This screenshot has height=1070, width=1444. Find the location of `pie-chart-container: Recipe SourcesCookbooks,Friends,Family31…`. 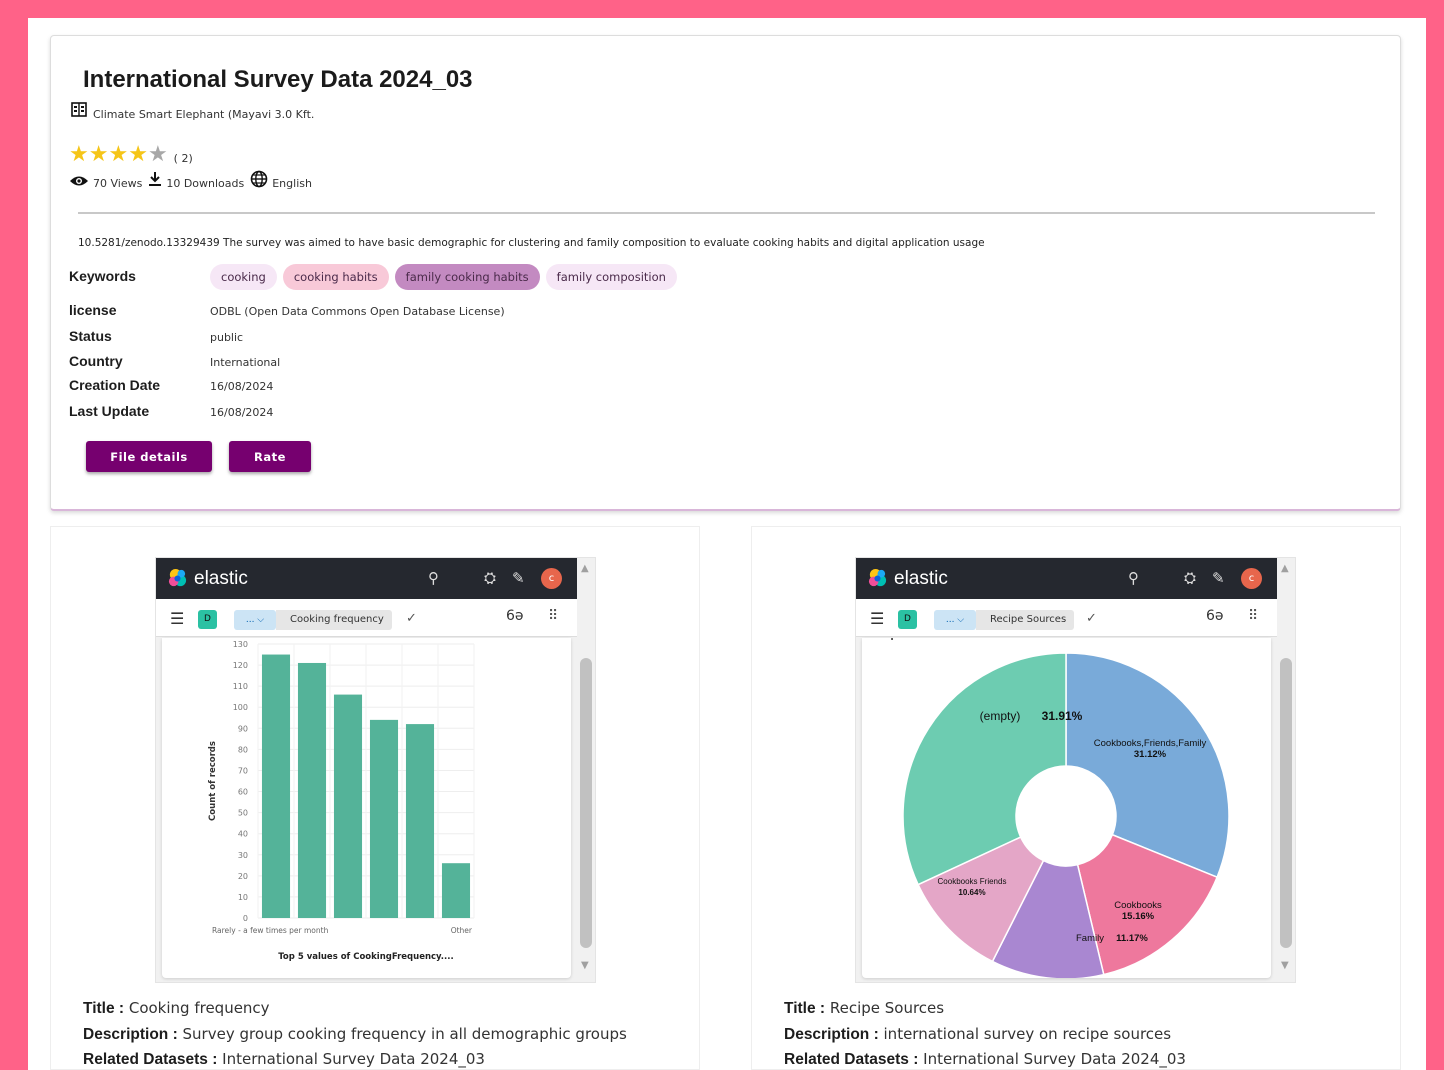

pie-chart-container: Recipe SourcesCookbooks,Friends,Family31… is located at coordinates (1066, 808).